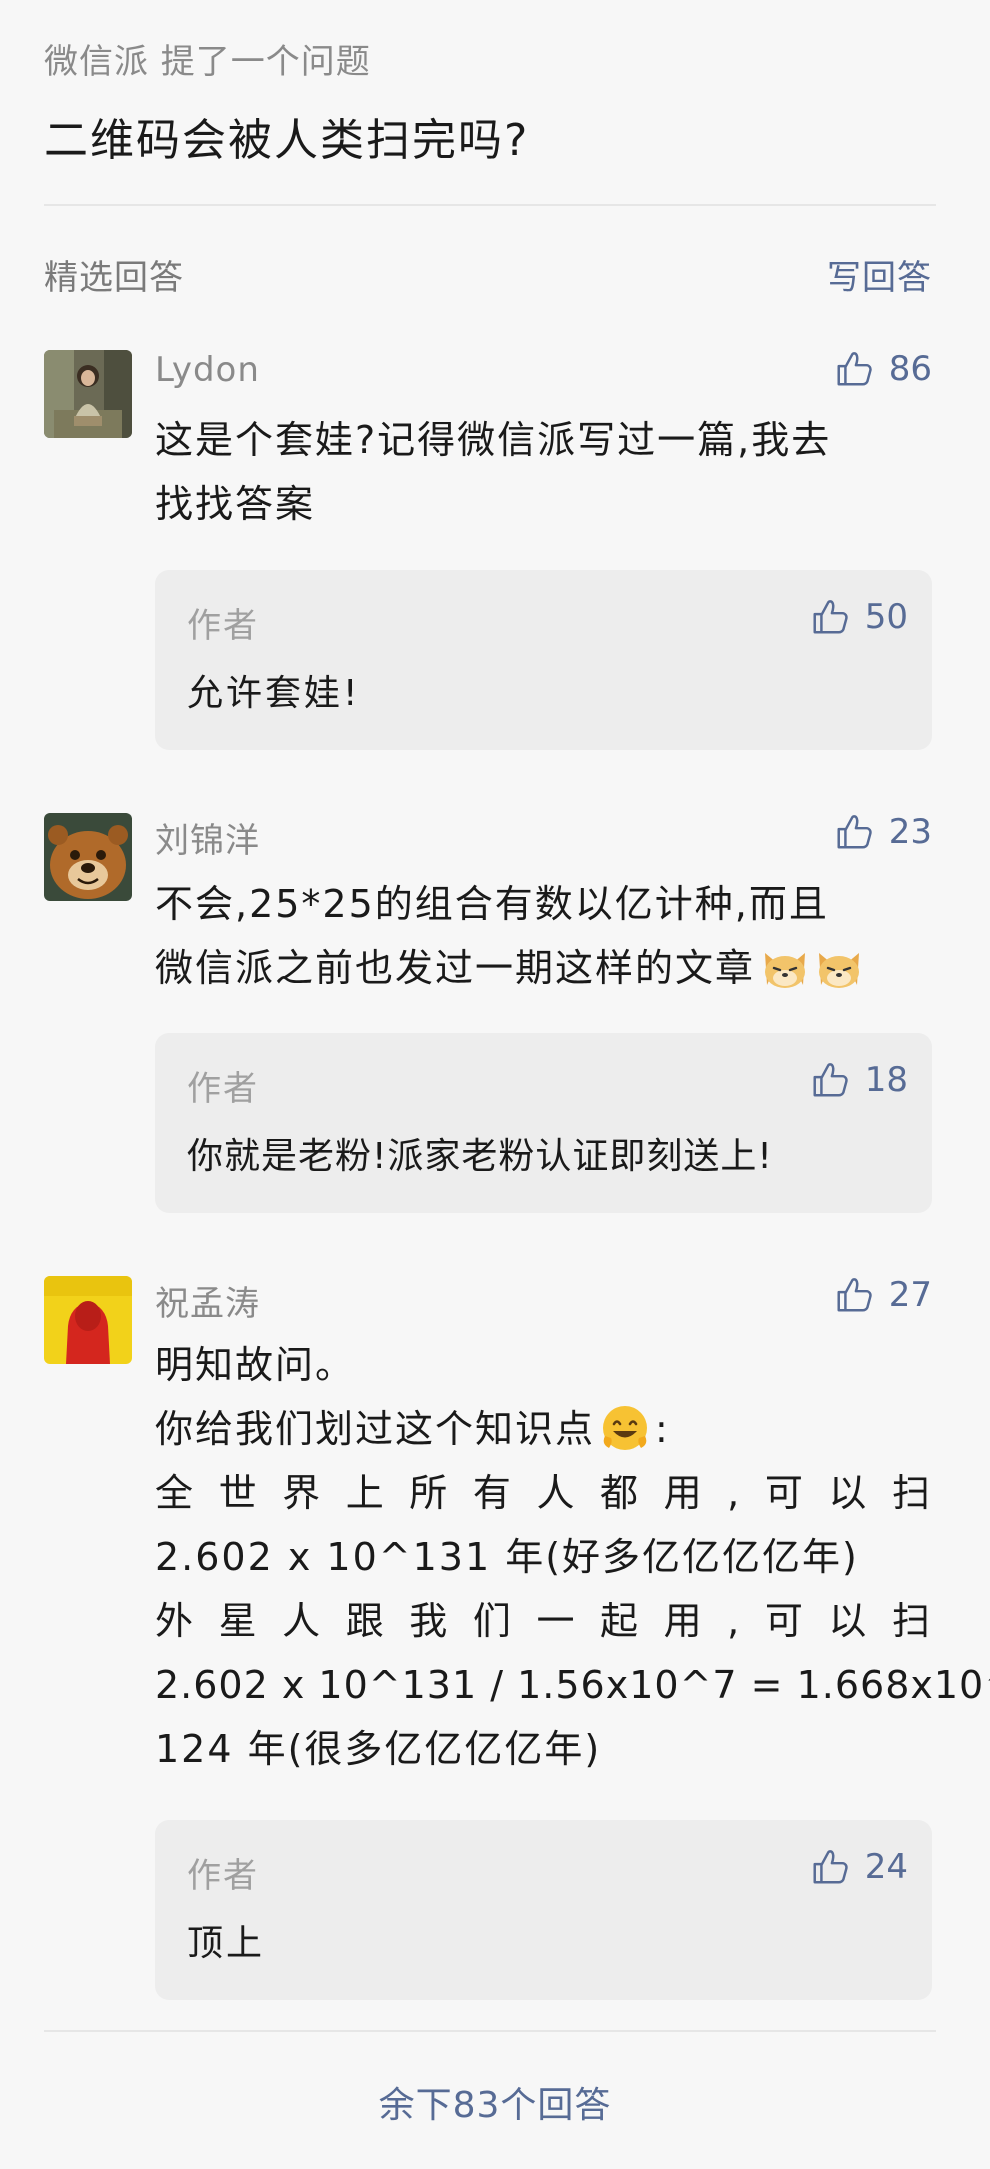  I want to click on comment-line-with-emoji: 你给我们划过这个知识点:, so click(543, 1429).